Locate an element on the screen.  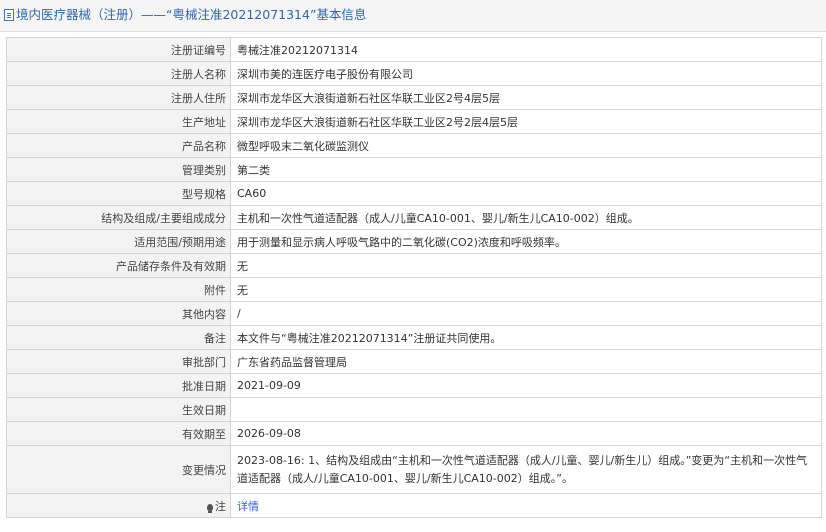
field-label: 批准日期 is located at coordinates (118, 385).